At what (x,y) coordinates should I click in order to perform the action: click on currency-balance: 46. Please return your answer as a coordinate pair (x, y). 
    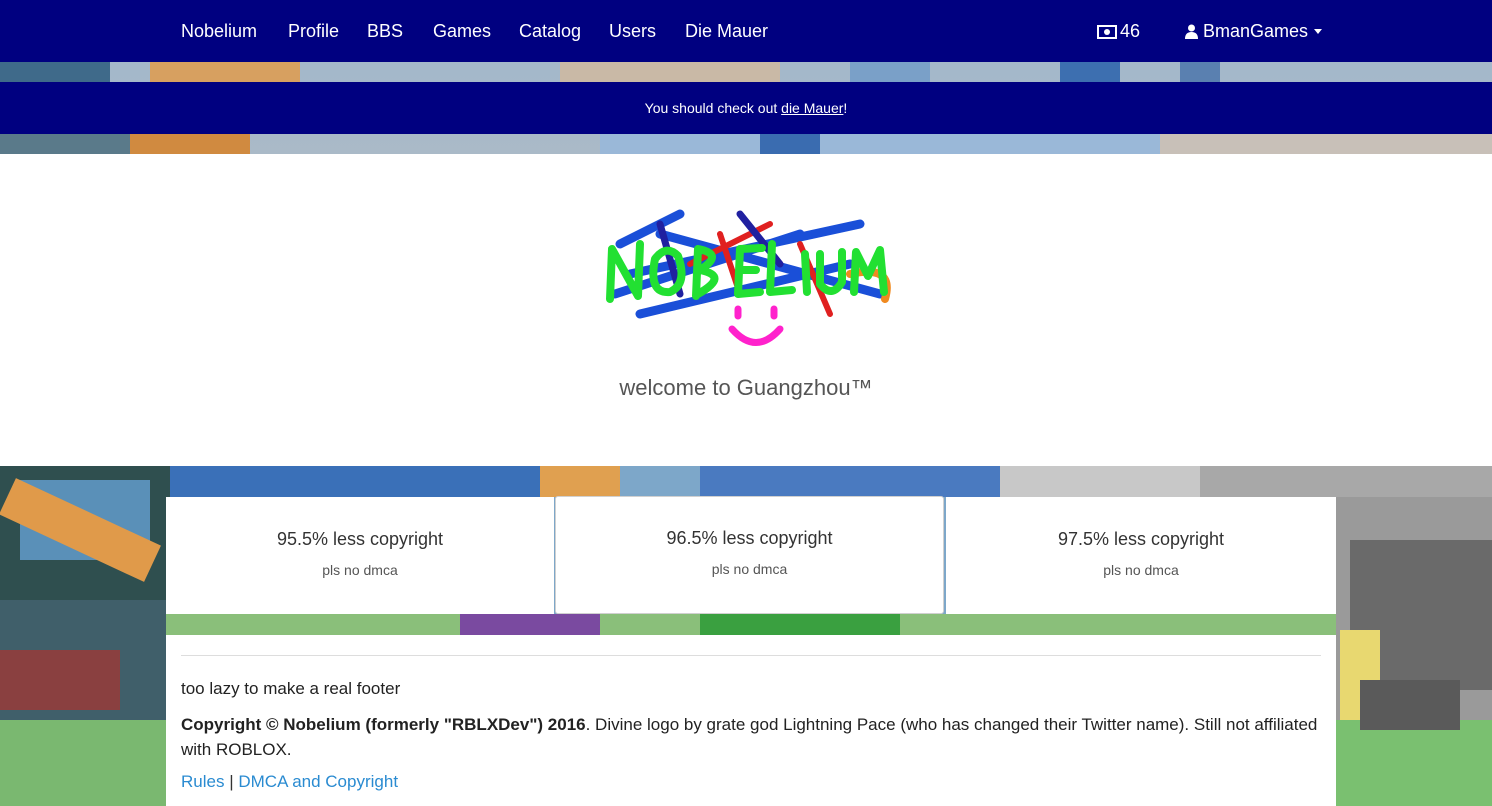
    Looking at the image, I should click on (1118, 31).